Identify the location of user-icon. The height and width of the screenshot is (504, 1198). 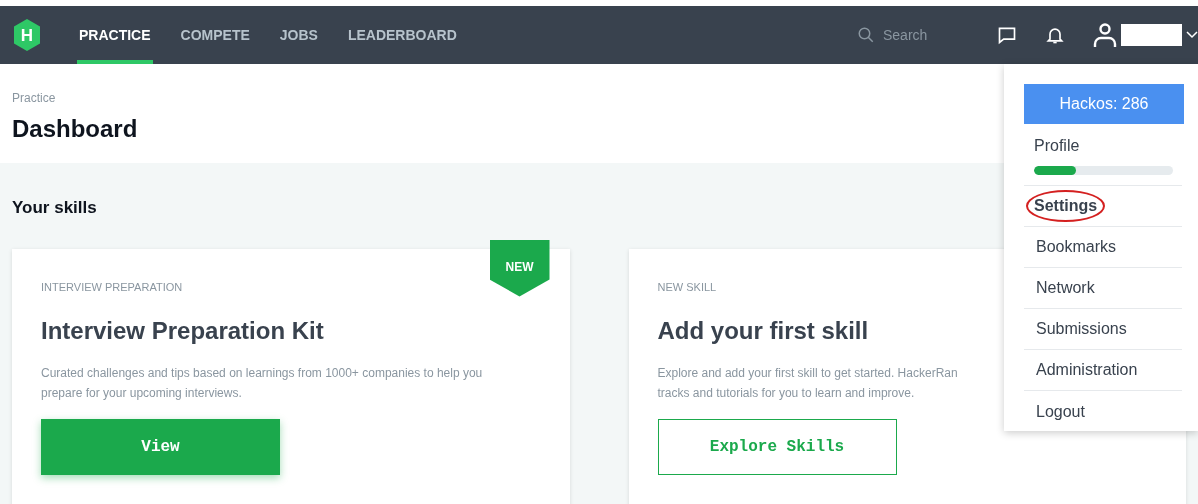
(1105, 35).